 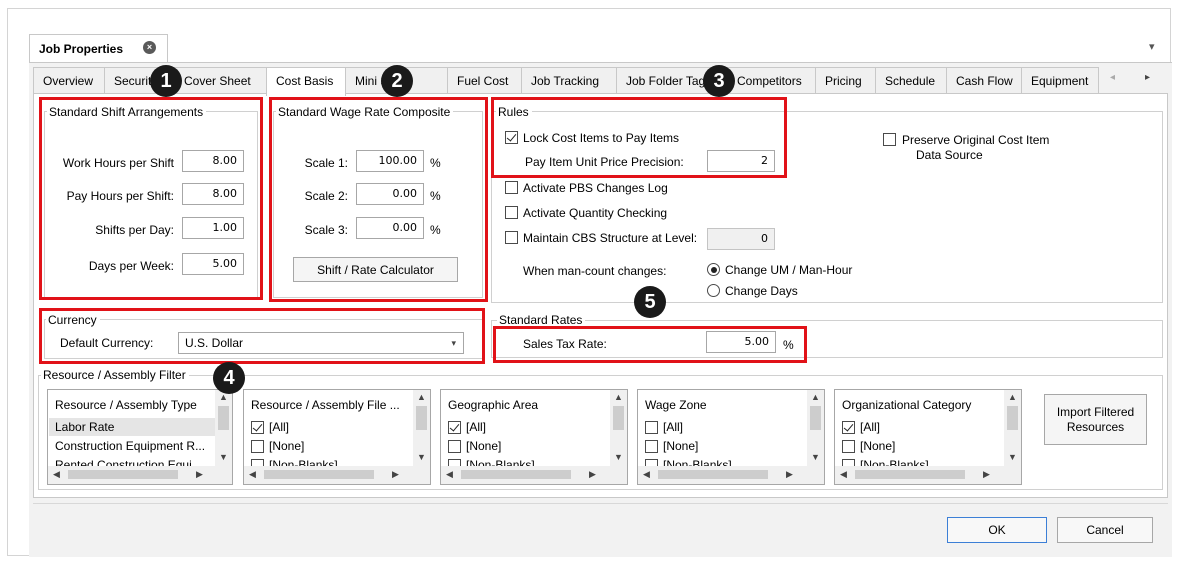 What do you see at coordinates (889, 139) in the screenshot?
I see `preserve-source-checkbox` at bounding box center [889, 139].